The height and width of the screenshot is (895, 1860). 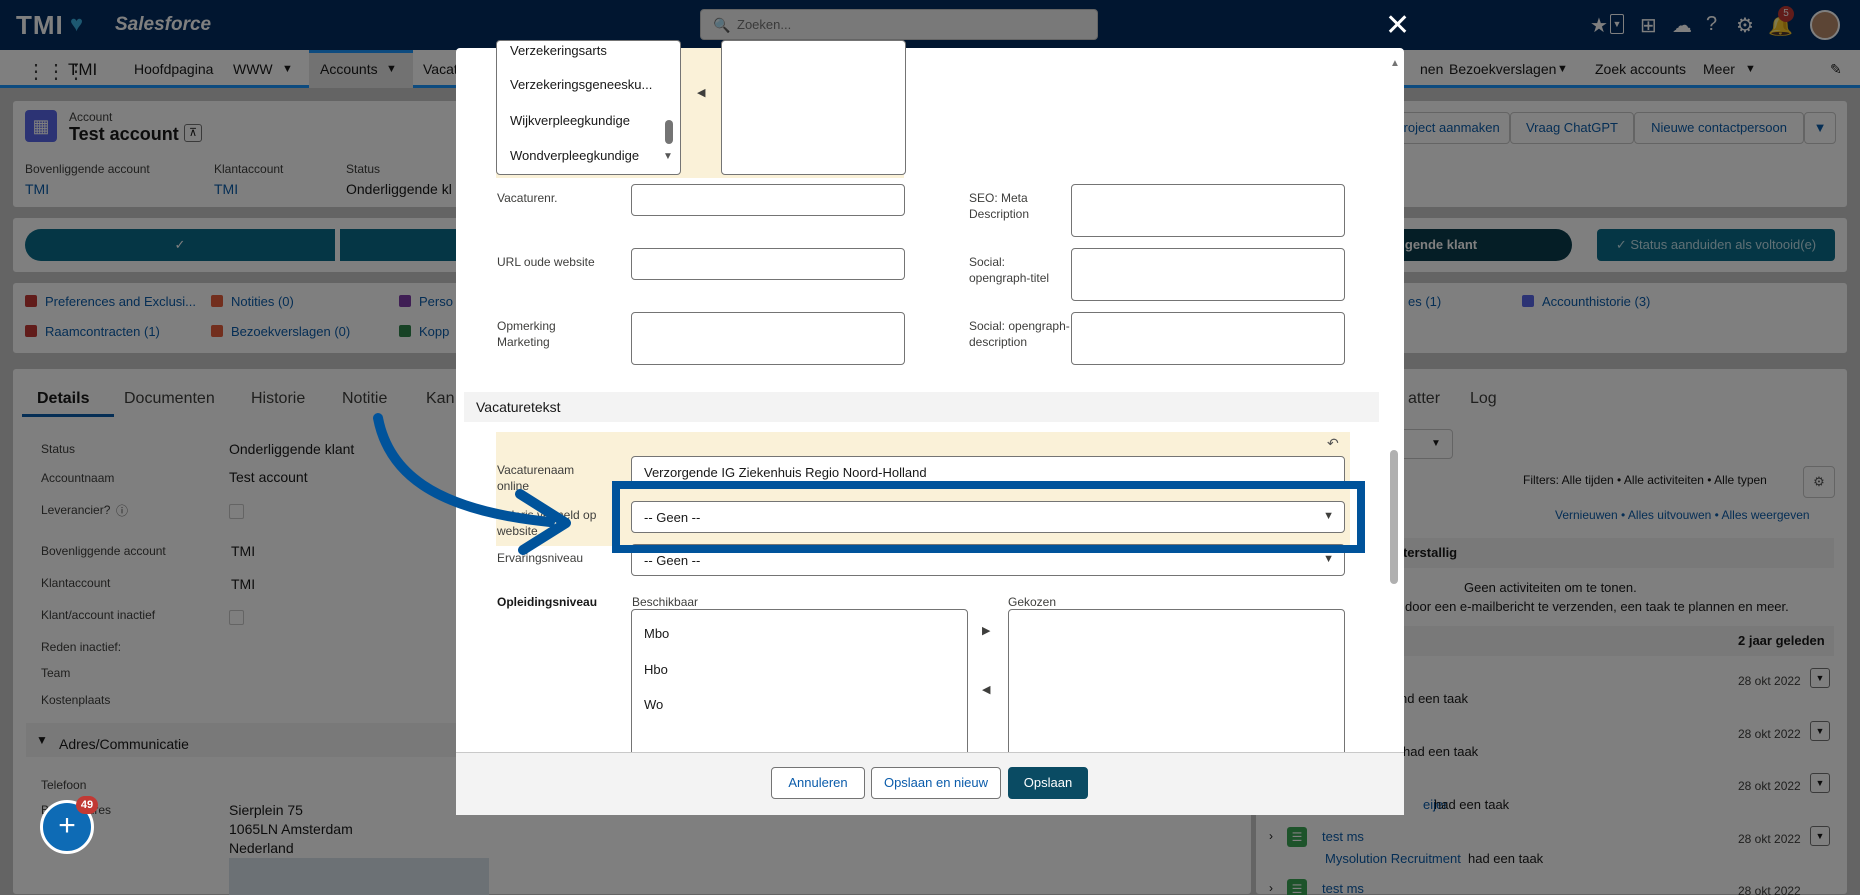 I want to click on field-label: SEO: Meta Description, so click(x=999, y=206).